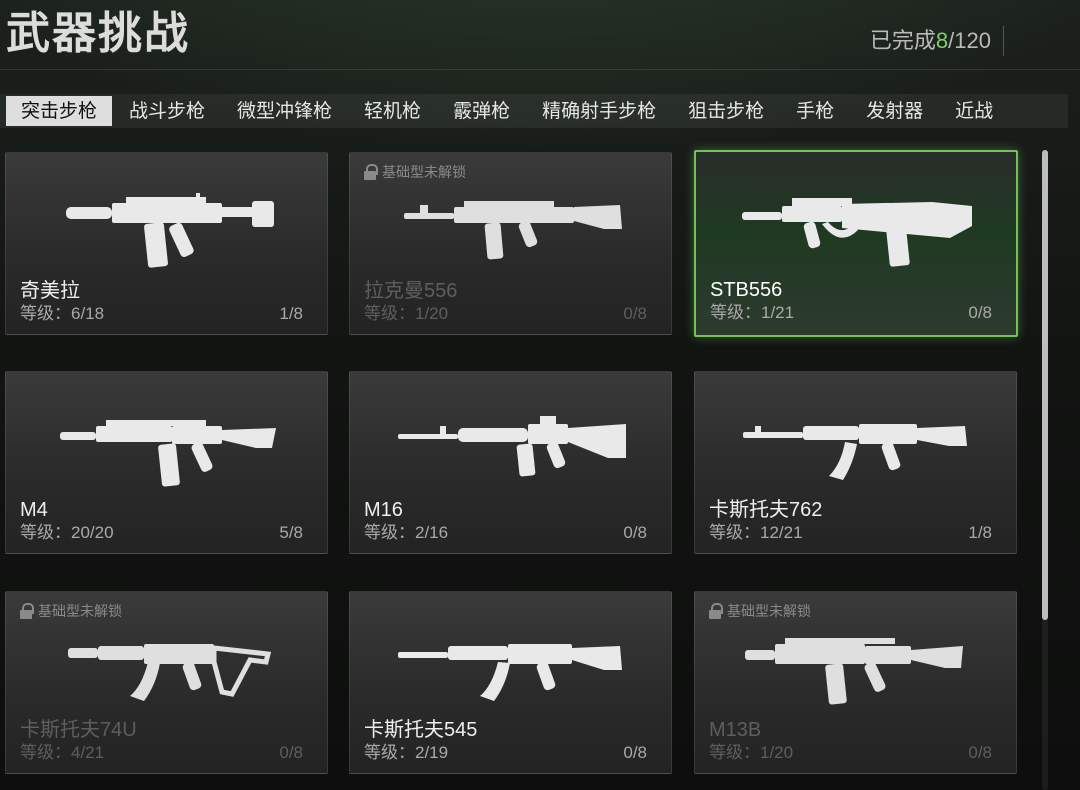 The width and height of the screenshot is (1080, 790). Describe the element at coordinates (62, 752) in the screenshot. I see `weapon-level: 等级：4/21` at that location.